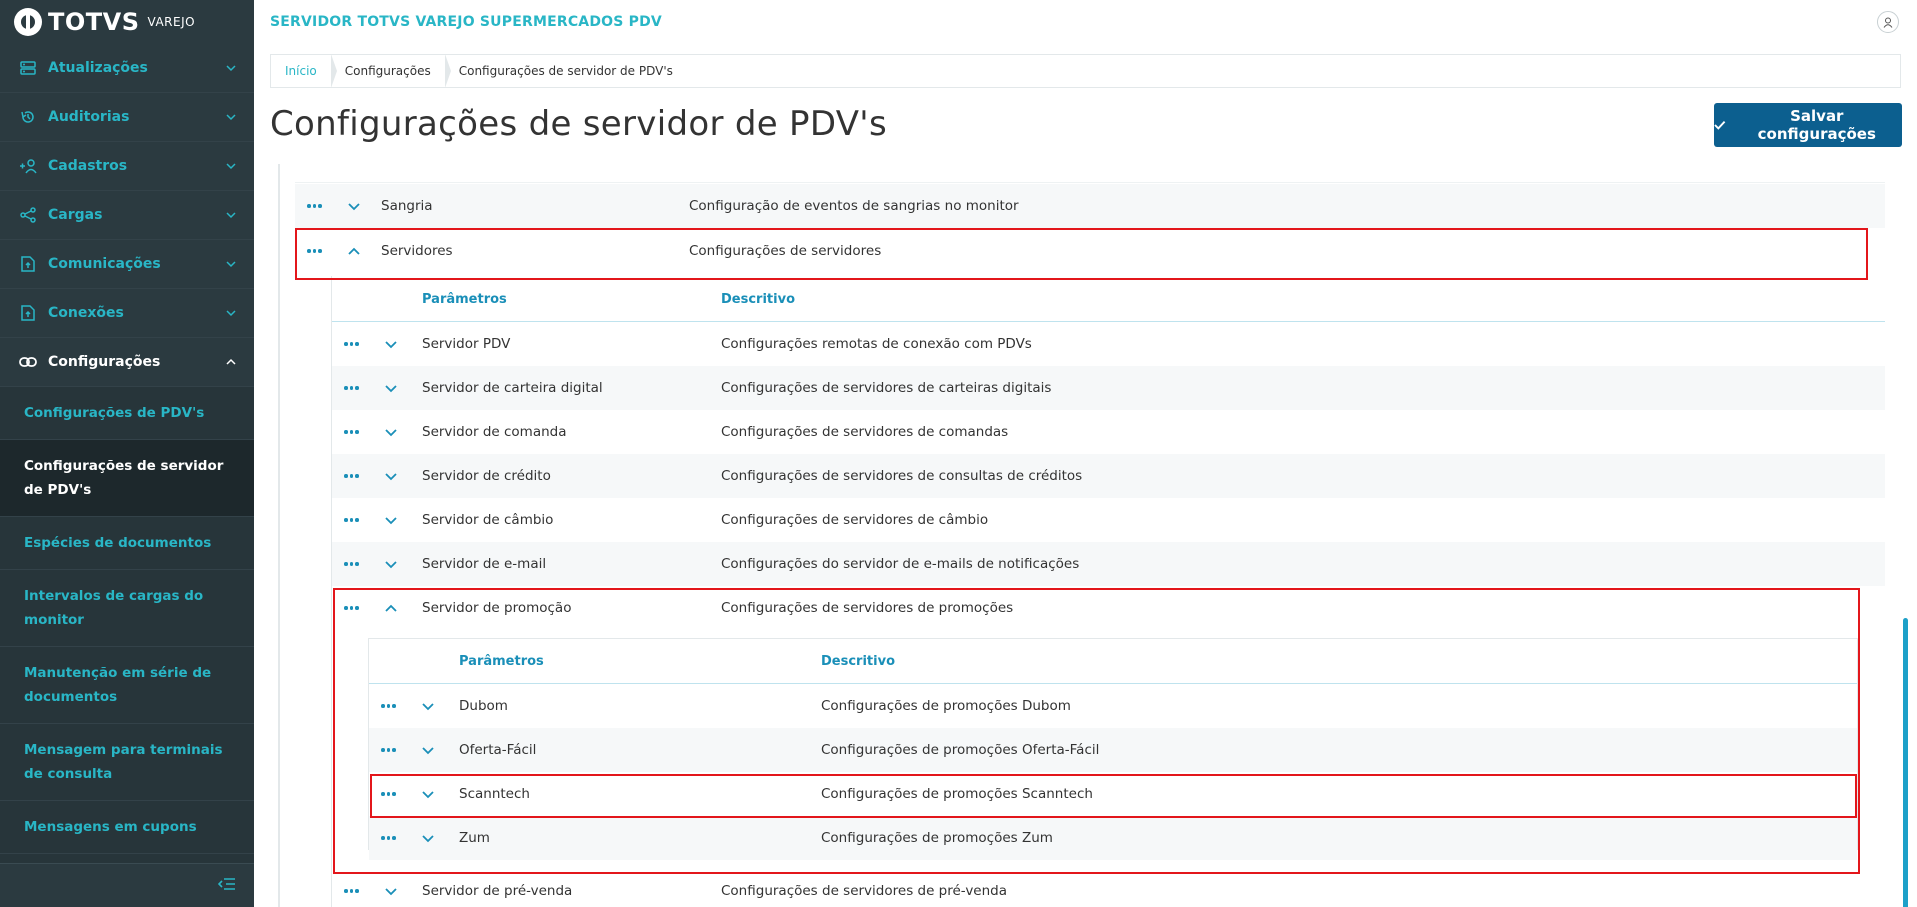 The width and height of the screenshot is (1917, 907). I want to click on row-name: Servidor de carteira digital, so click(512, 388).